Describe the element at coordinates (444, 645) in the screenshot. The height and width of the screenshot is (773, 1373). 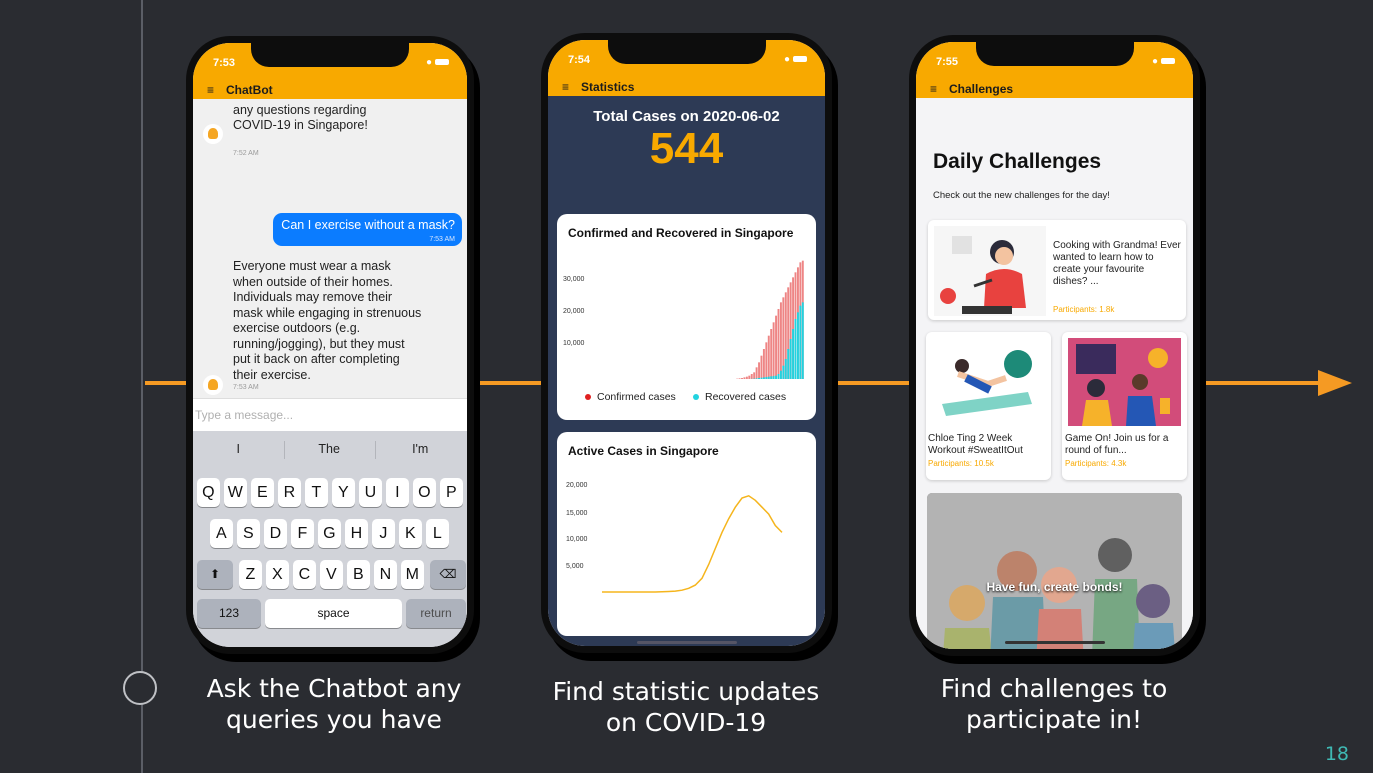
I see `microphone-icon: 🎙` at that location.